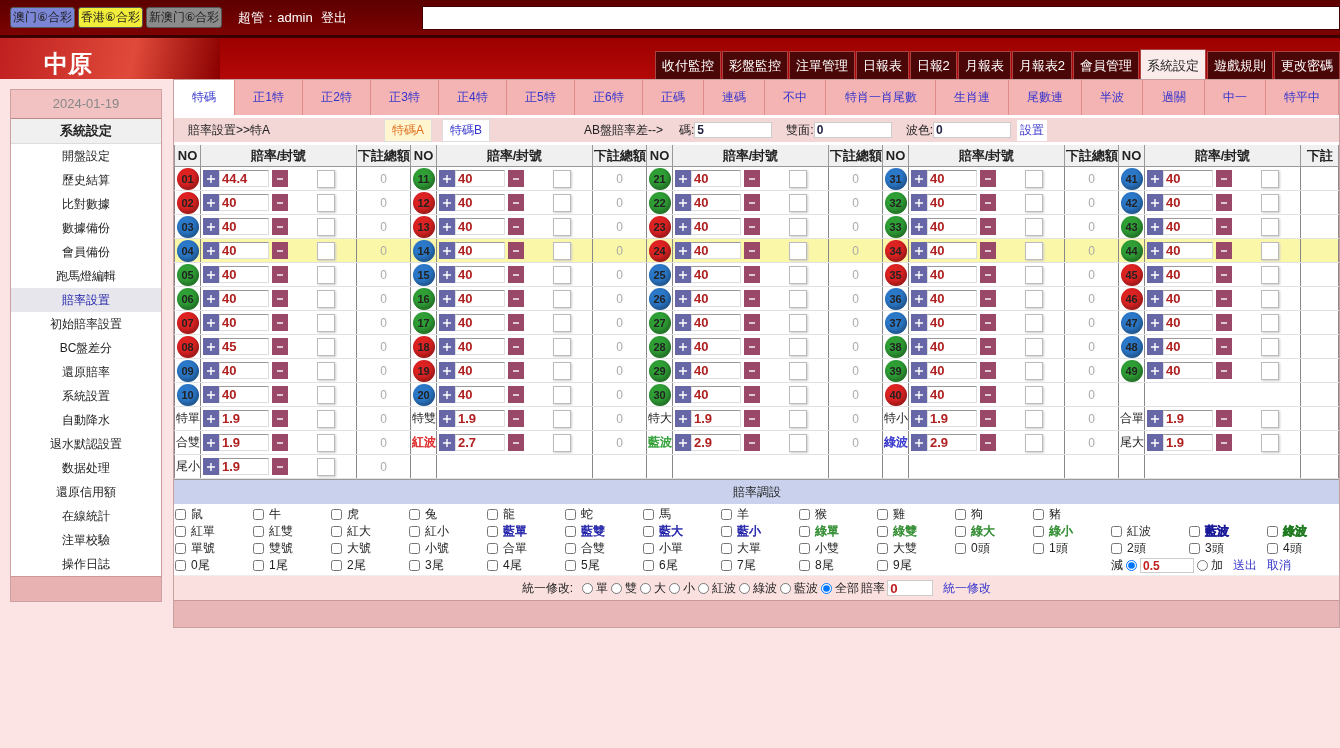  I want to click on odds-field: 2.7, so click(480, 442).